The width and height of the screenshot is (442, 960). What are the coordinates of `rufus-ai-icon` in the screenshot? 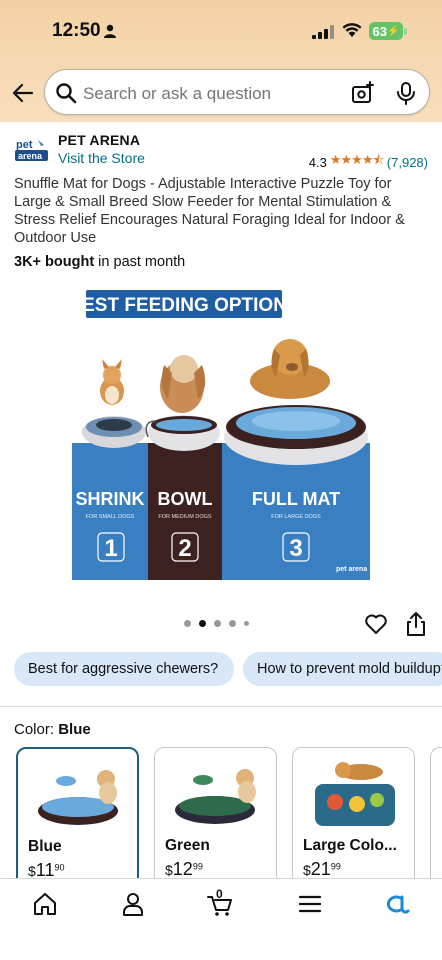 It's located at (397, 904).